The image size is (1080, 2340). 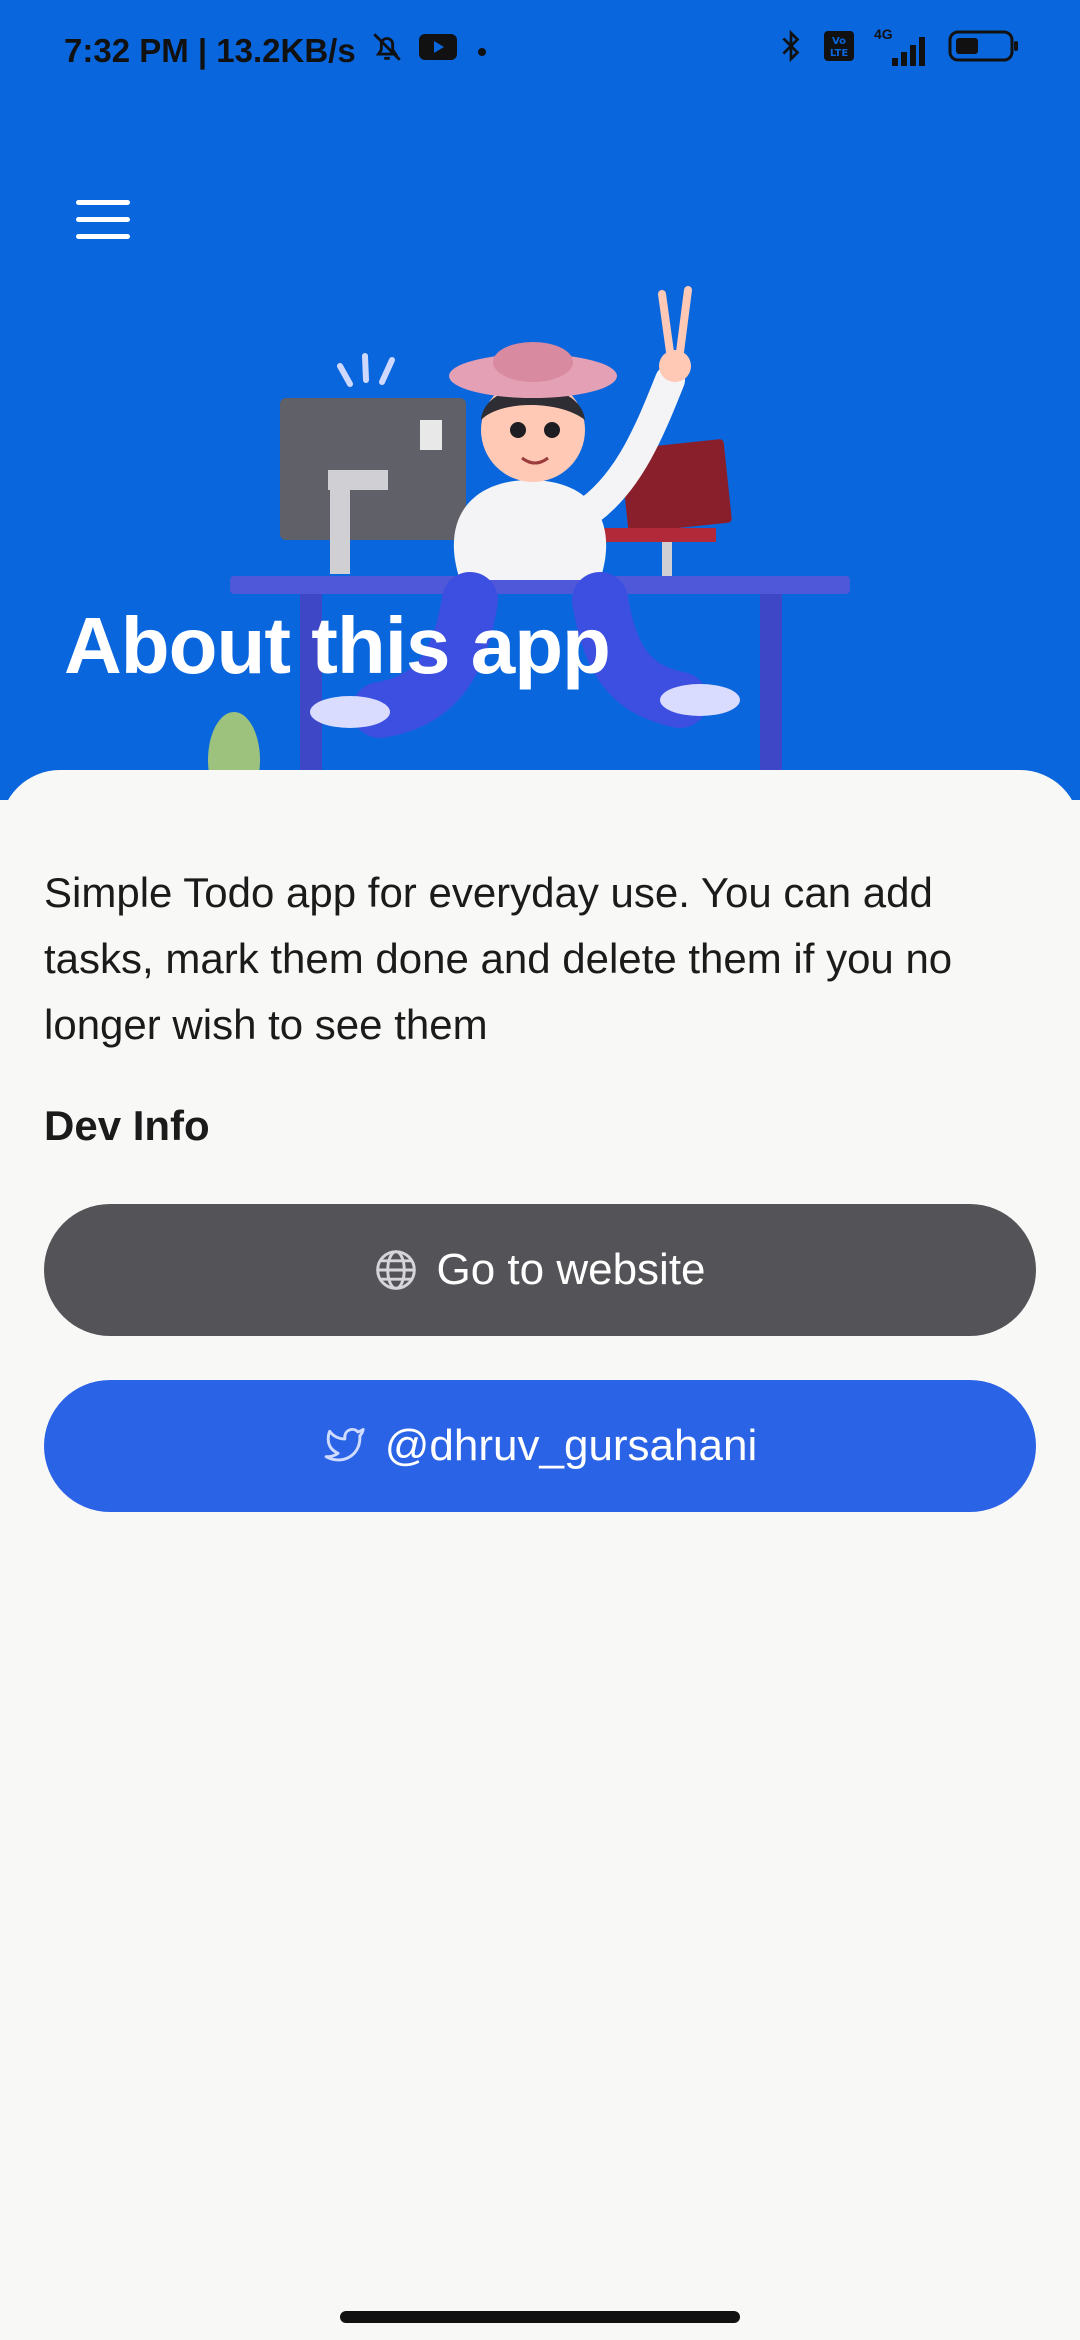 I want to click on bluetooth-icon, so click(x=791, y=50).